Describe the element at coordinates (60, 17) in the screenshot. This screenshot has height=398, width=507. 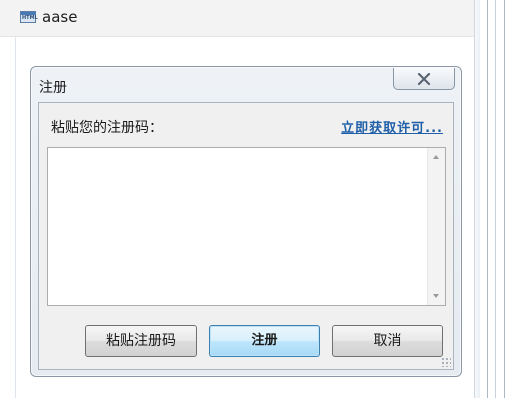
I see `app-title: aase` at that location.